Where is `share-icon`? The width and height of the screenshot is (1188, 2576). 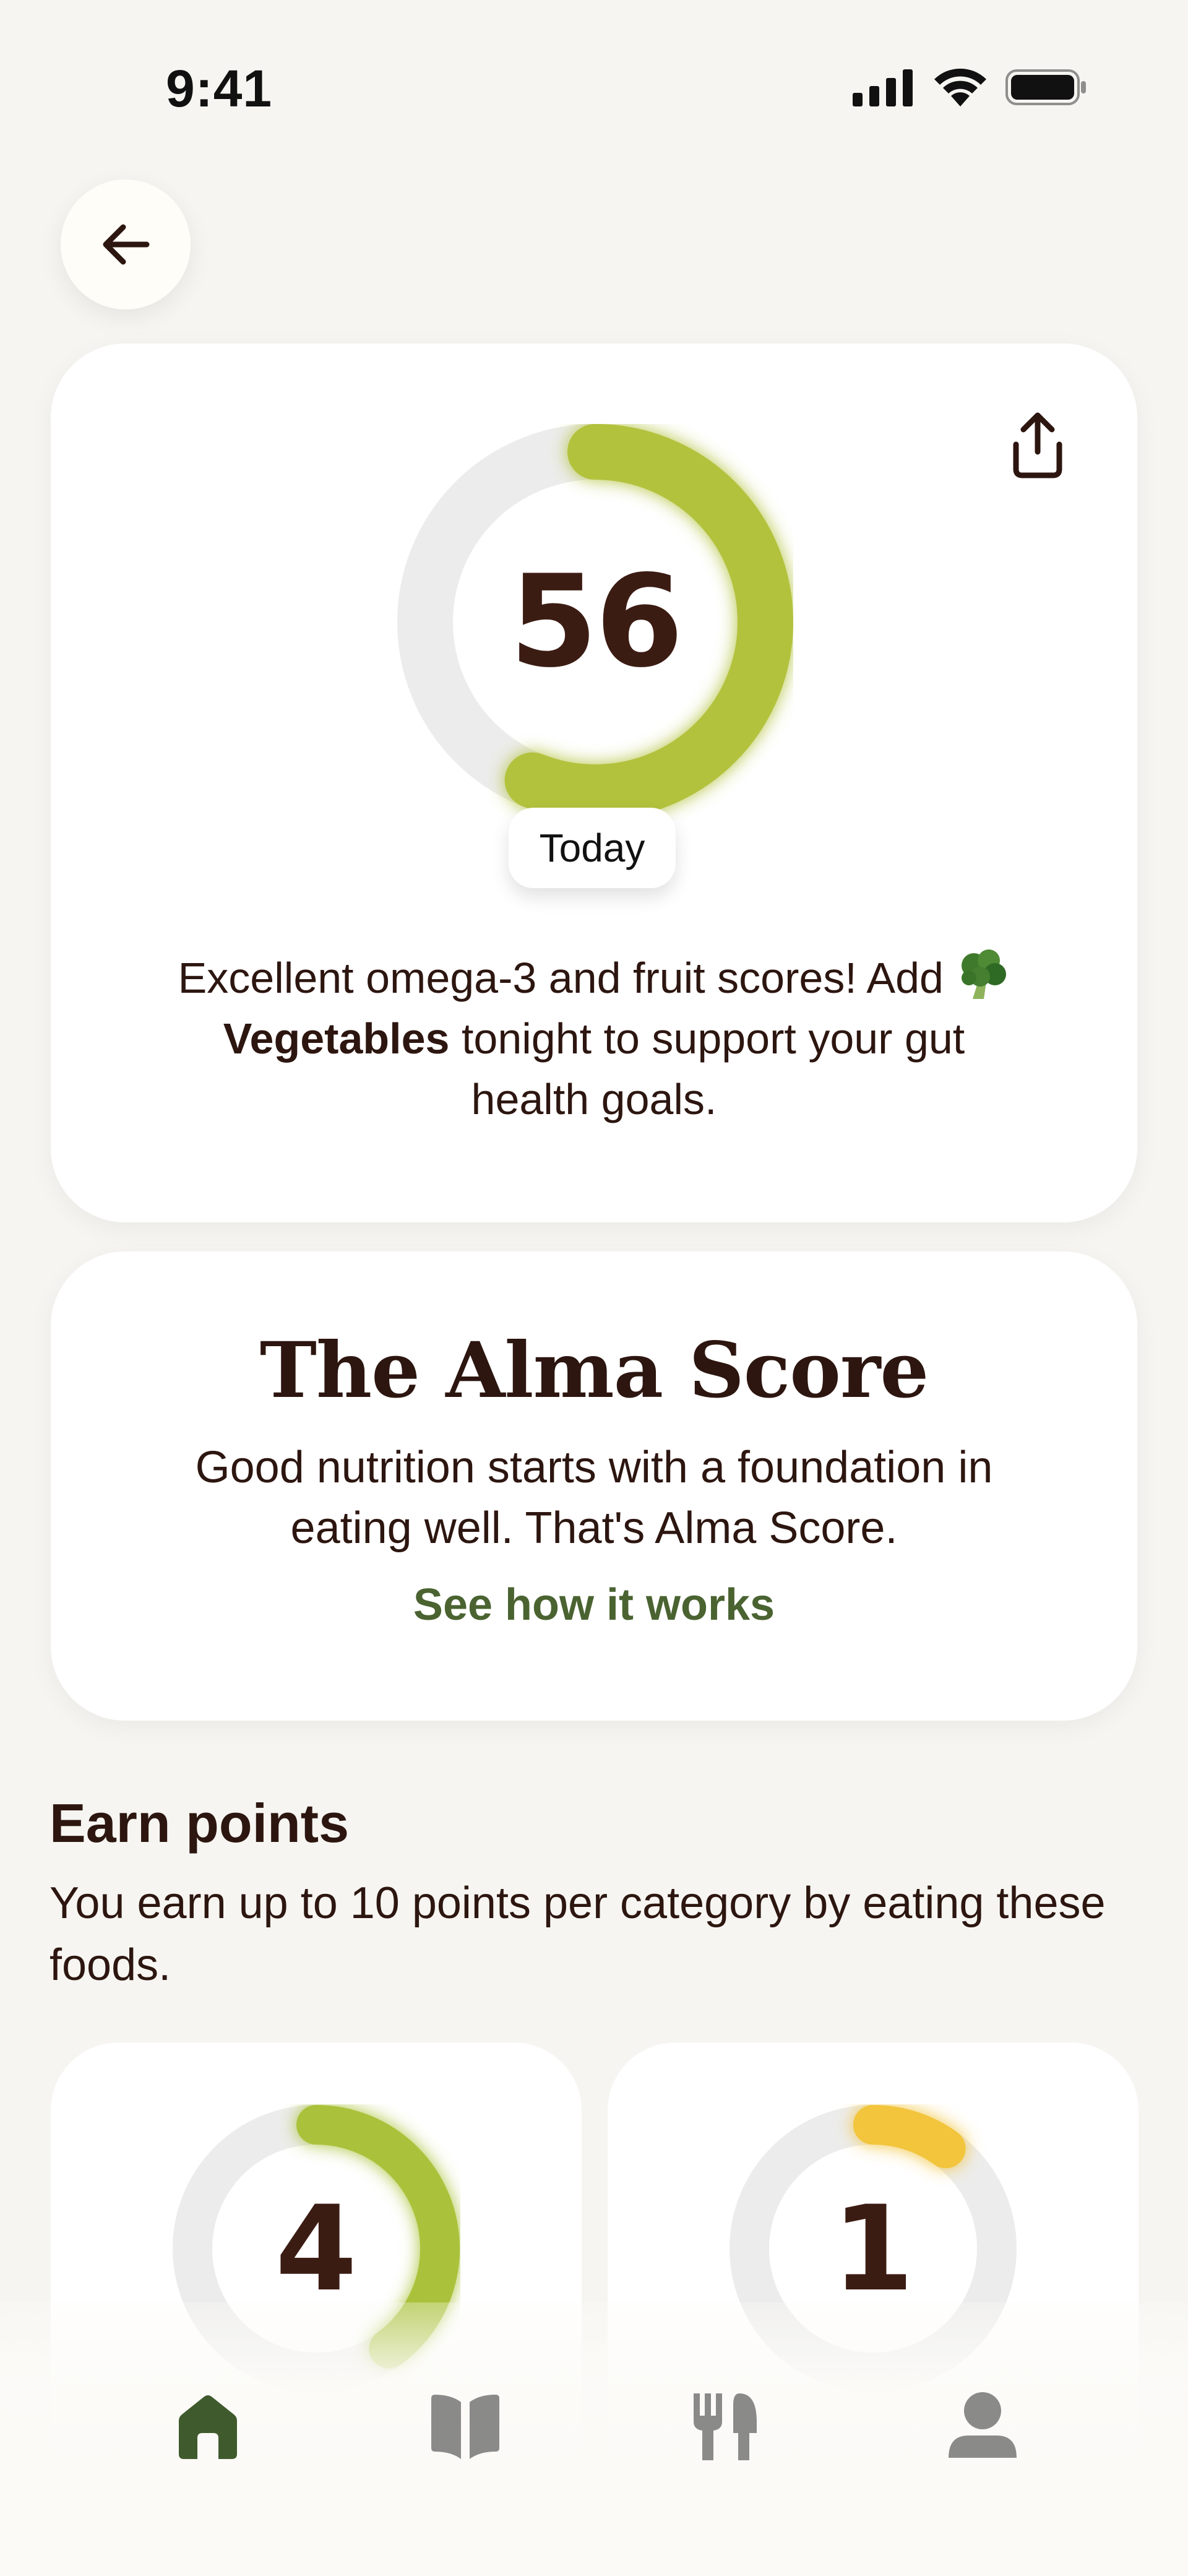 share-icon is located at coordinates (1037, 445).